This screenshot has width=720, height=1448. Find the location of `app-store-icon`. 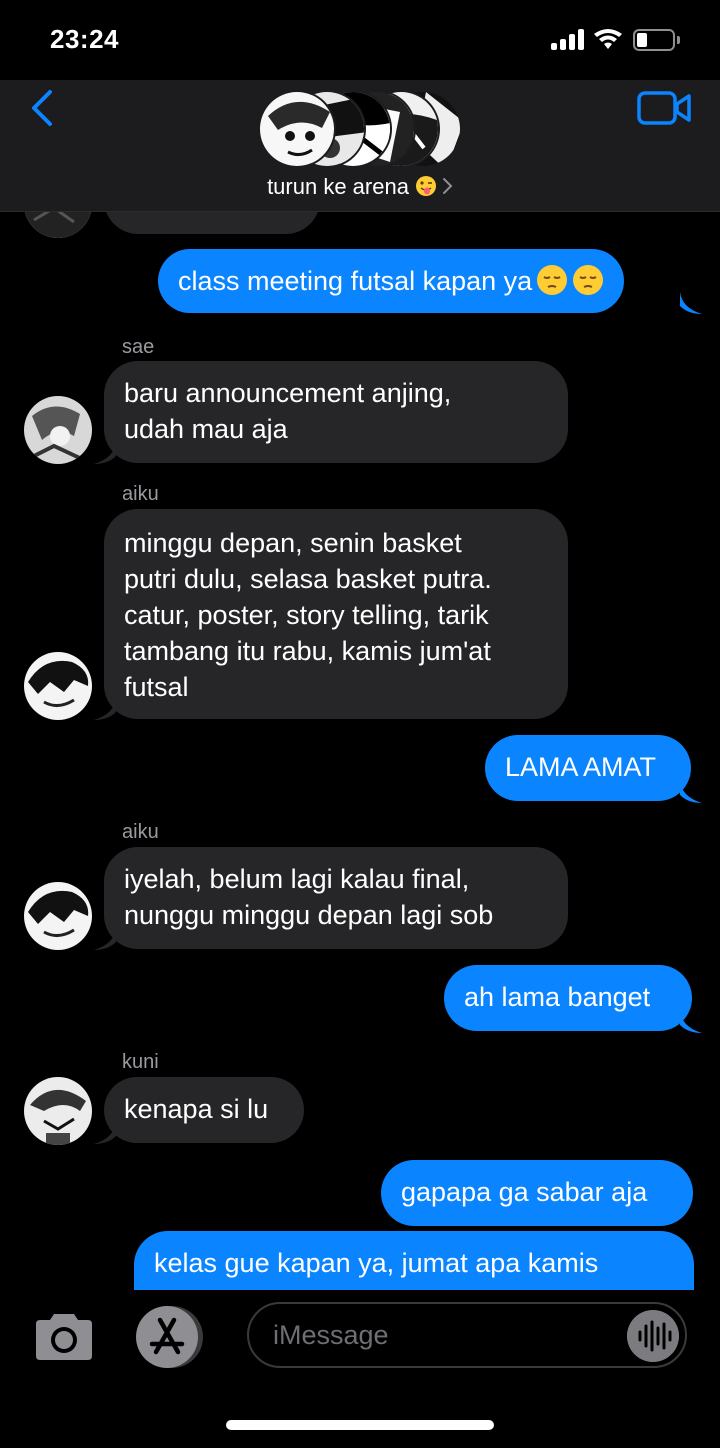

app-store-icon is located at coordinates (170, 1337).